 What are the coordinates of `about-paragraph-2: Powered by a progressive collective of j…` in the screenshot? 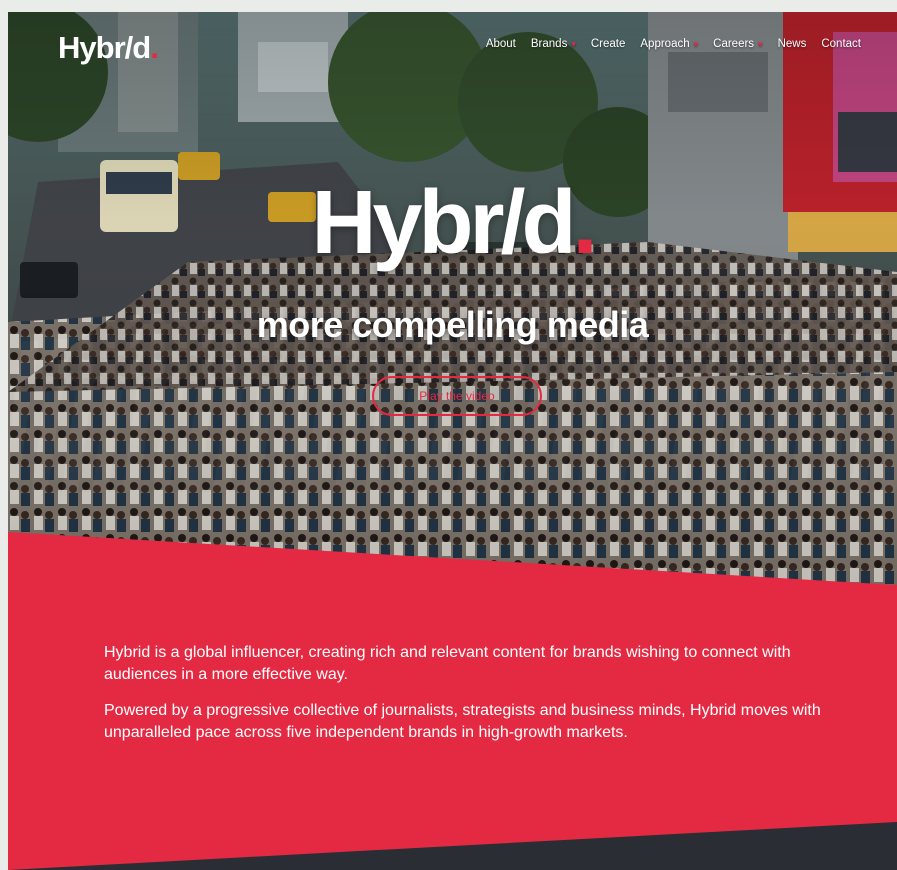 It's located at (462, 721).